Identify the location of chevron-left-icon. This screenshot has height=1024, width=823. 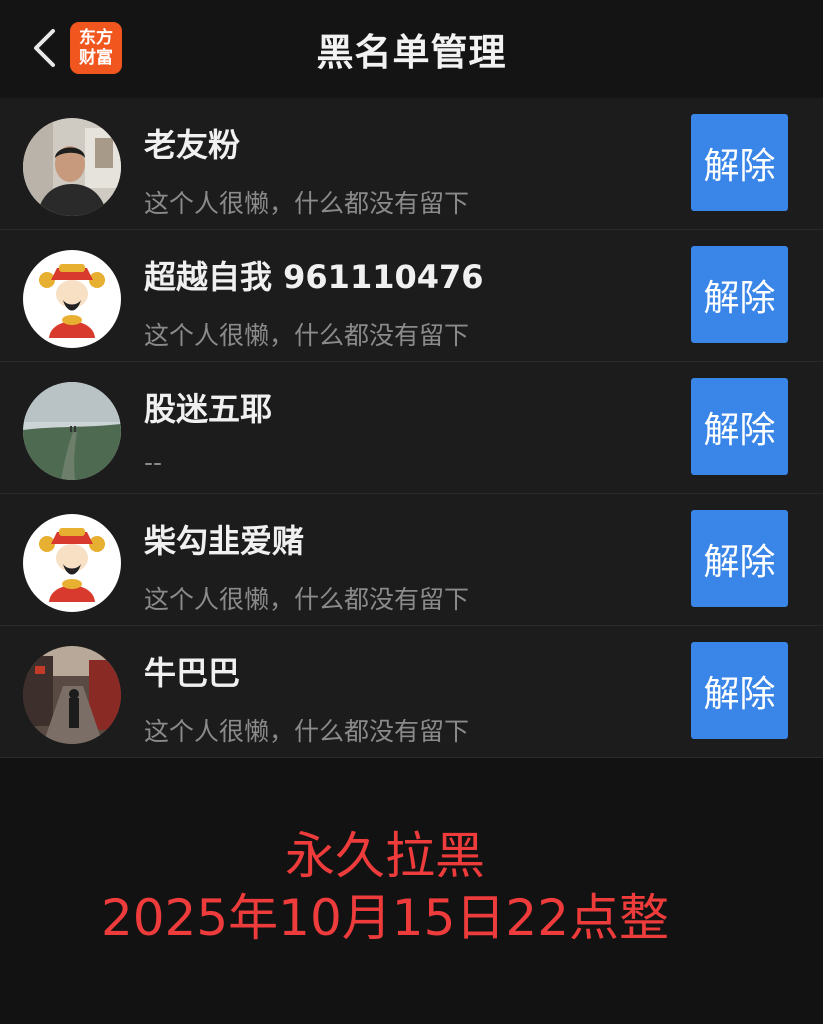
(44, 48).